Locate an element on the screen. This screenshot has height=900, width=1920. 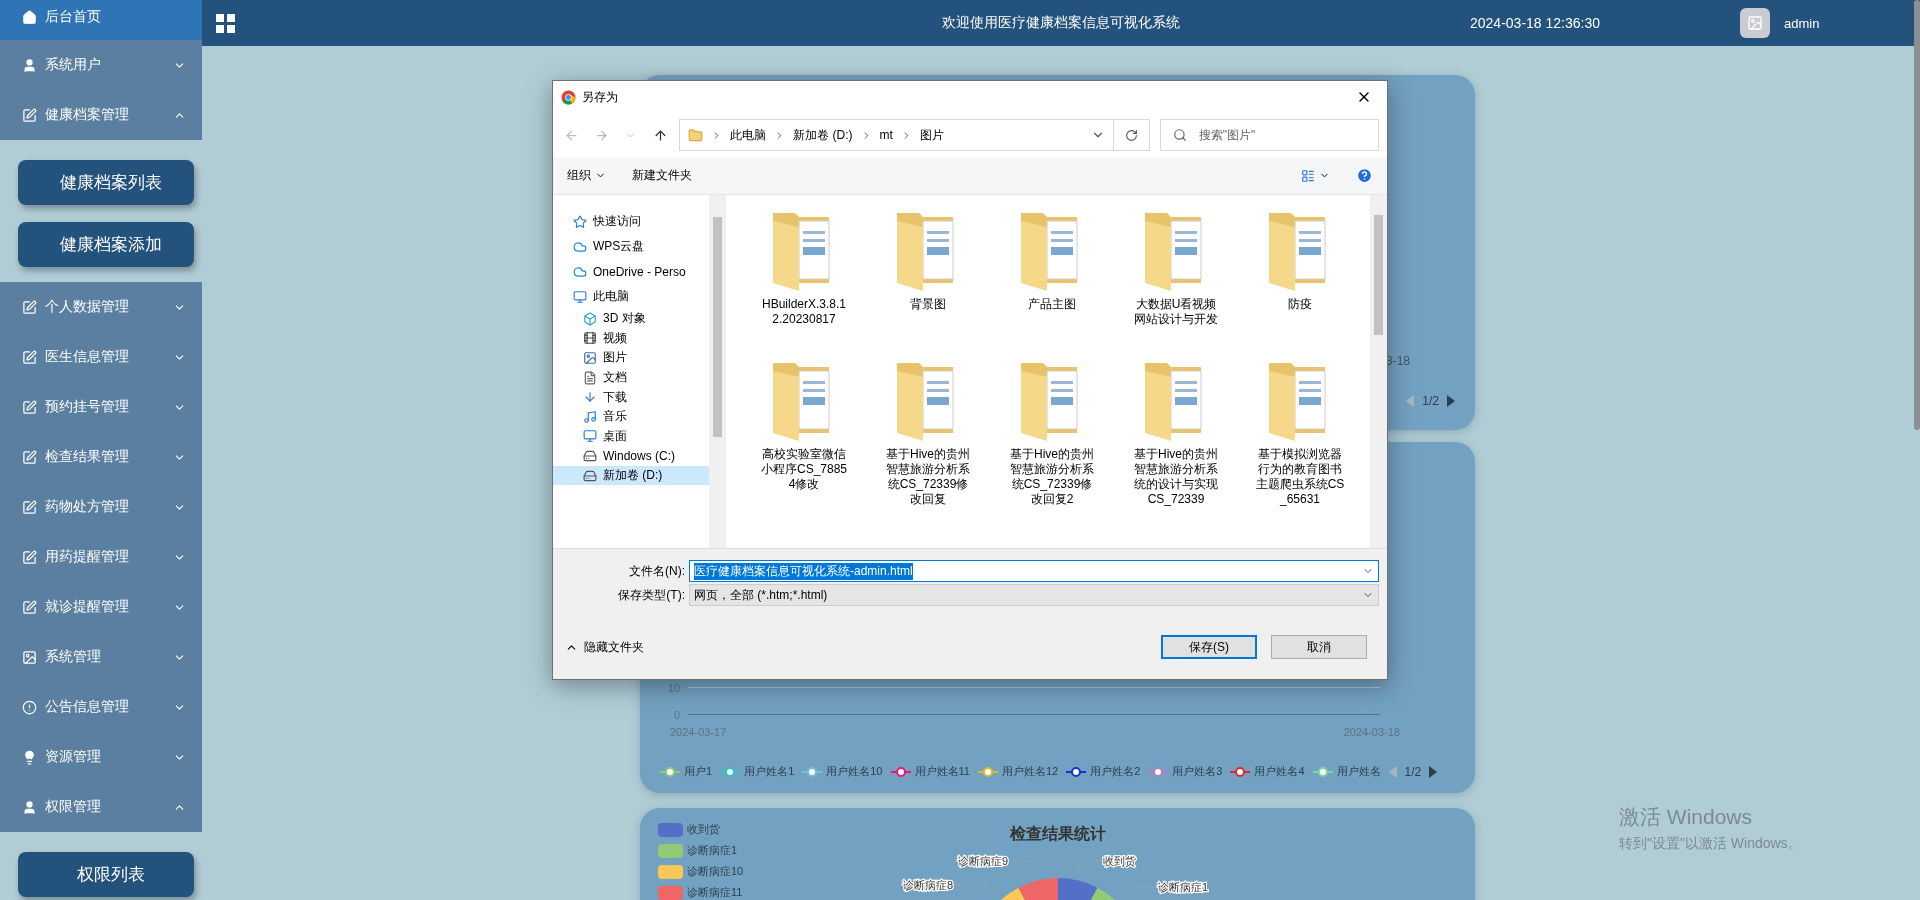
navigation-item: 图片 is located at coordinates (631, 358).